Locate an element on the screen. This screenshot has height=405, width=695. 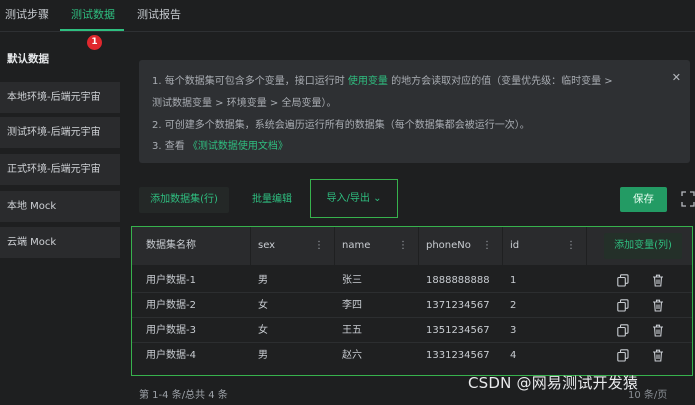
info-line-4: 3. 查看 《测试数据使用文档》 is located at coordinates (220, 144).